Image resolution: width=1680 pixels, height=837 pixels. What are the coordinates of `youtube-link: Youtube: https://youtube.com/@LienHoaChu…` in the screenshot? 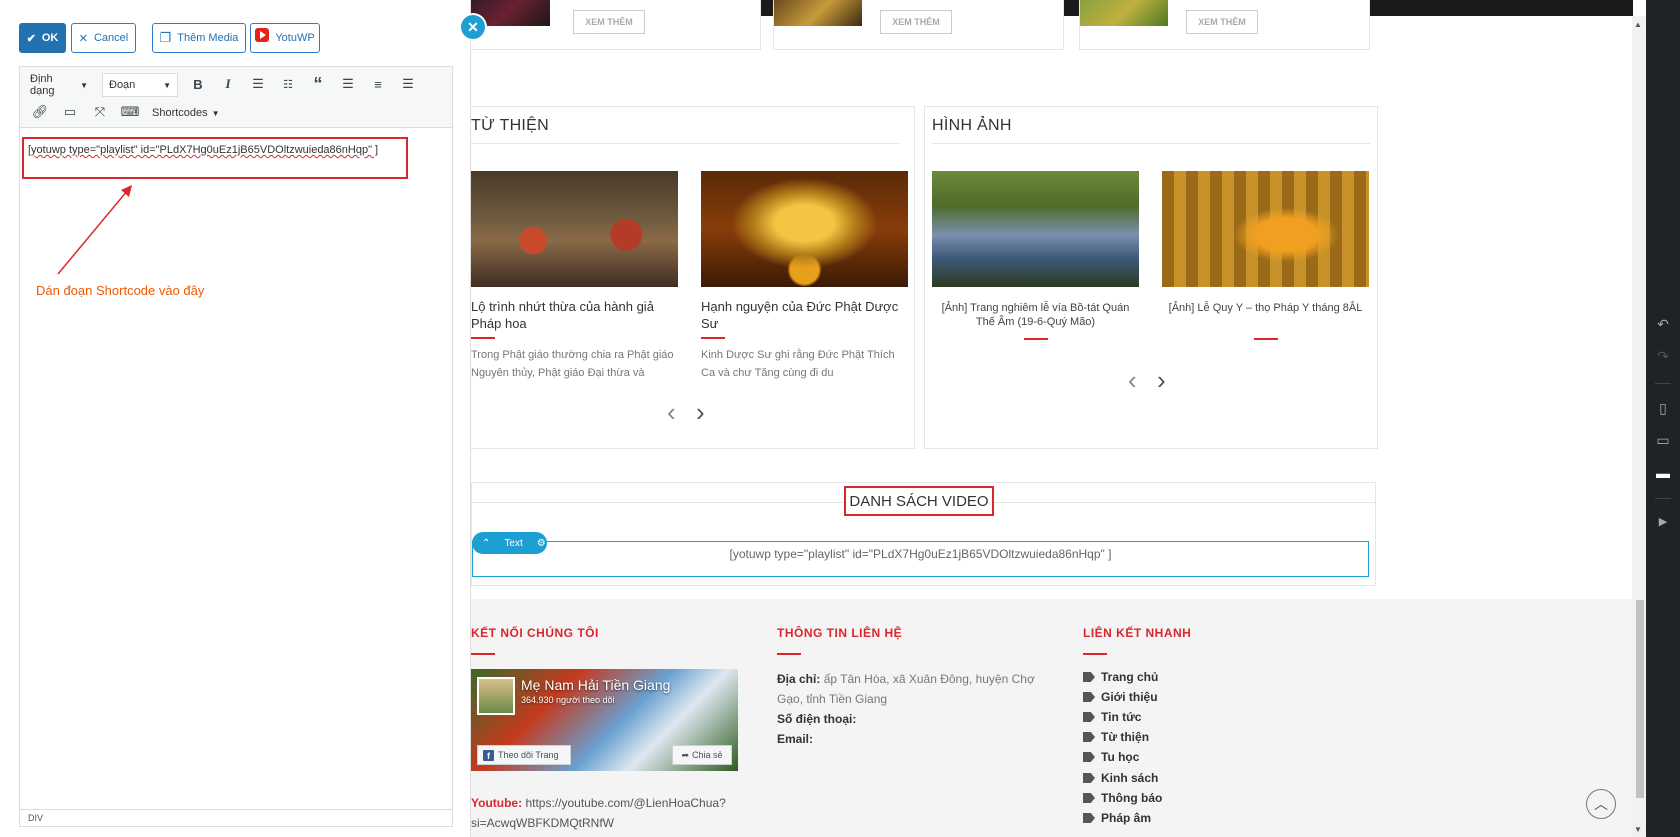 It's located at (606, 813).